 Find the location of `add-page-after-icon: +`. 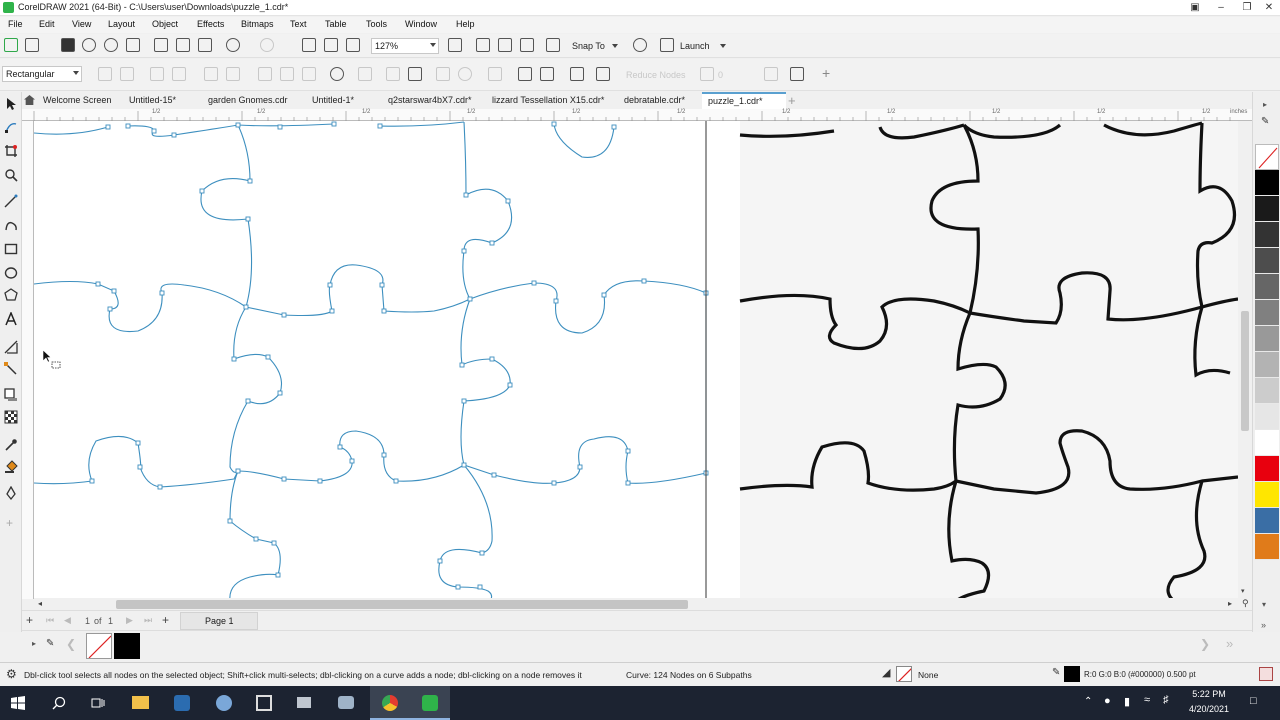

add-page-after-icon: + is located at coordinates (165, 620).